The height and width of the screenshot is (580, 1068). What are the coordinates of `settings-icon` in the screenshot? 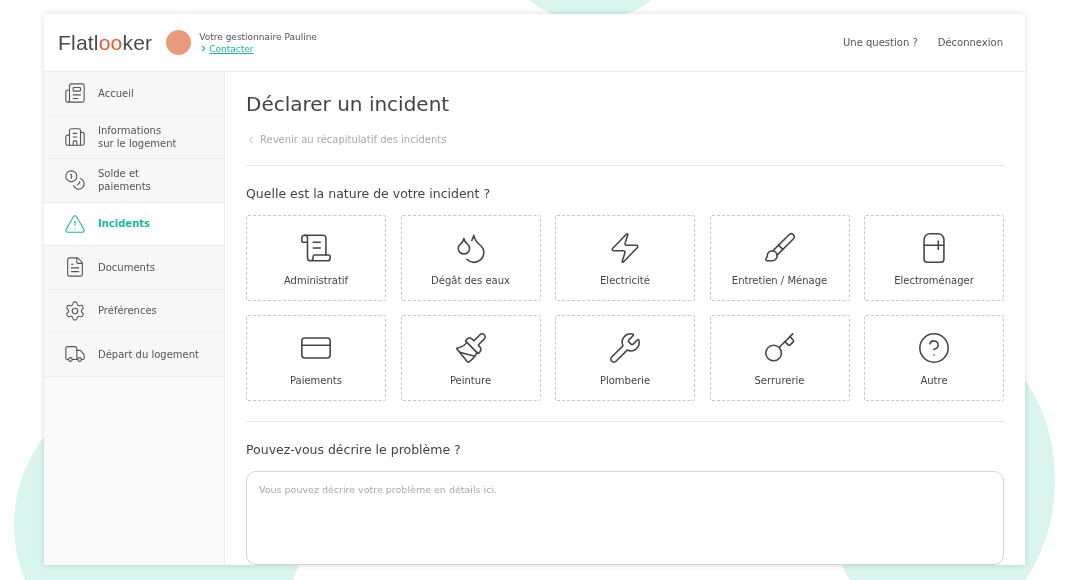 It's located at (75, 310).